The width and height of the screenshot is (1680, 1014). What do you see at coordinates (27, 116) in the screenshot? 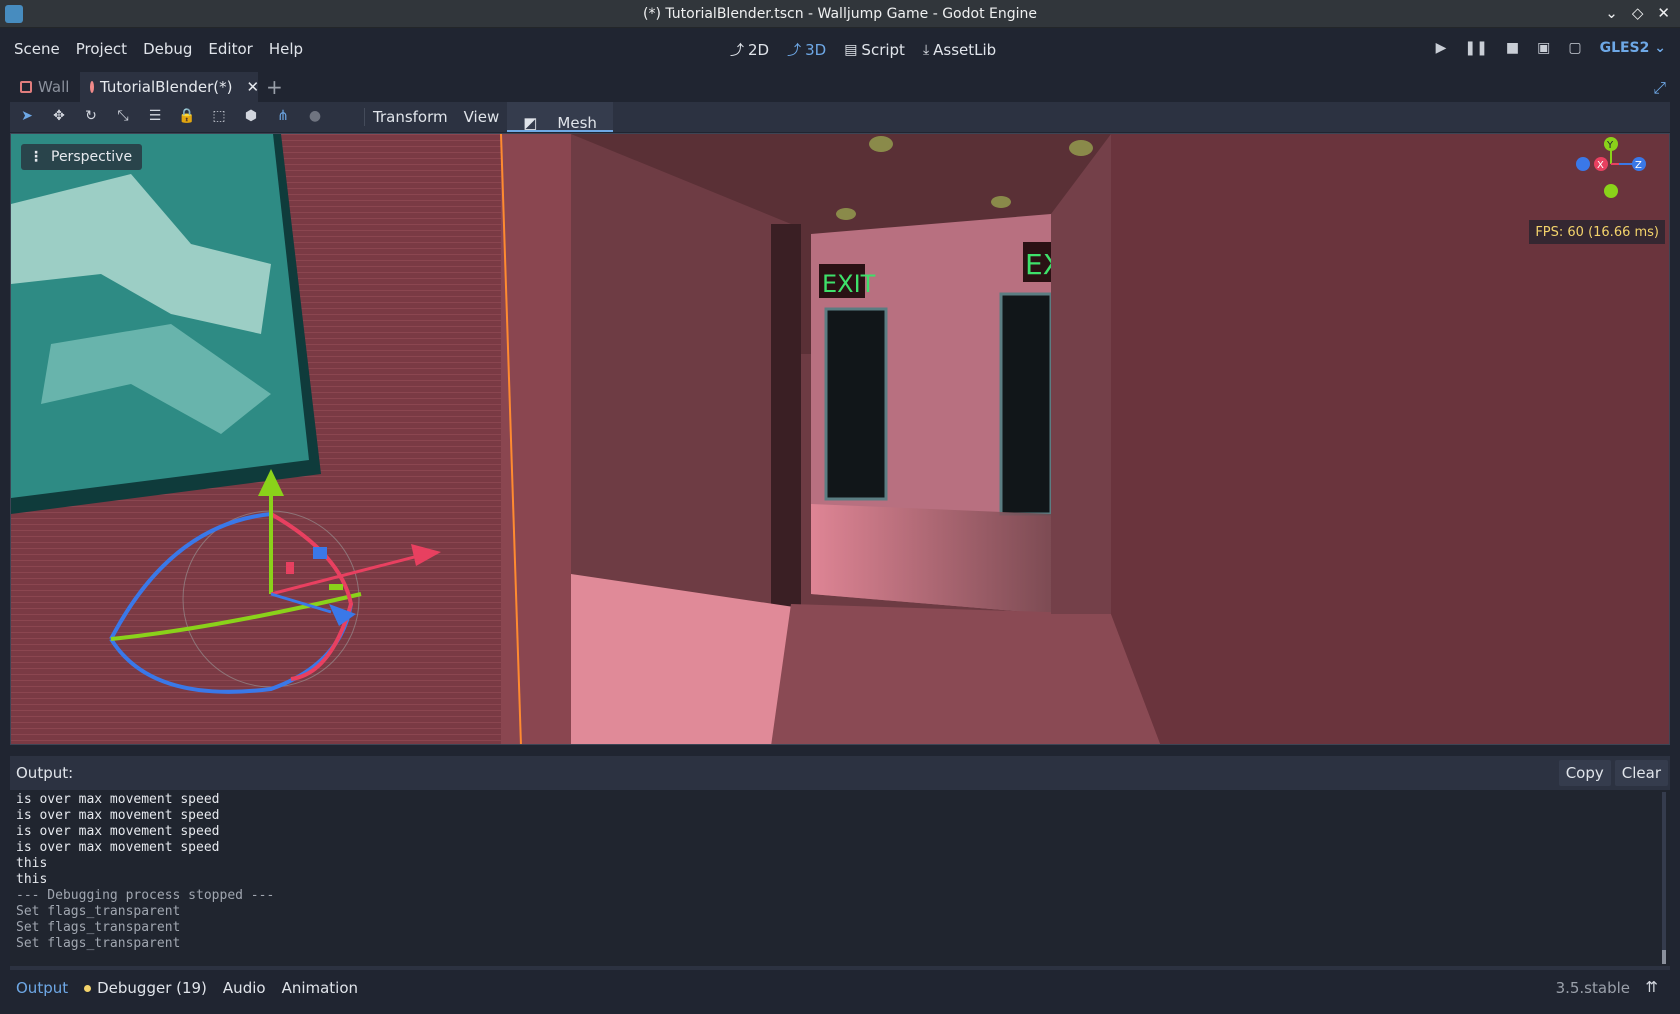
I see `select-tool-icon: ➤` at bounding box center [27, 116].